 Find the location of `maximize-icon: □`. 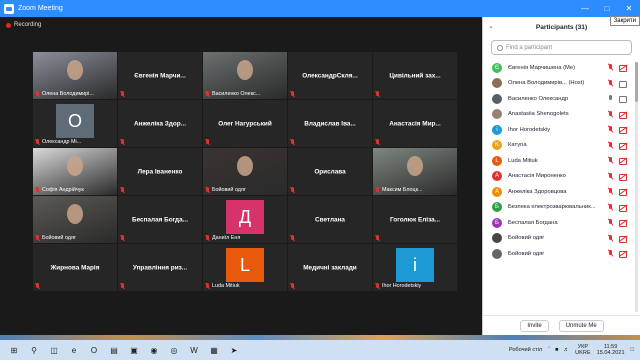

maximize-icon: □ is located at coordinates (607, 8).